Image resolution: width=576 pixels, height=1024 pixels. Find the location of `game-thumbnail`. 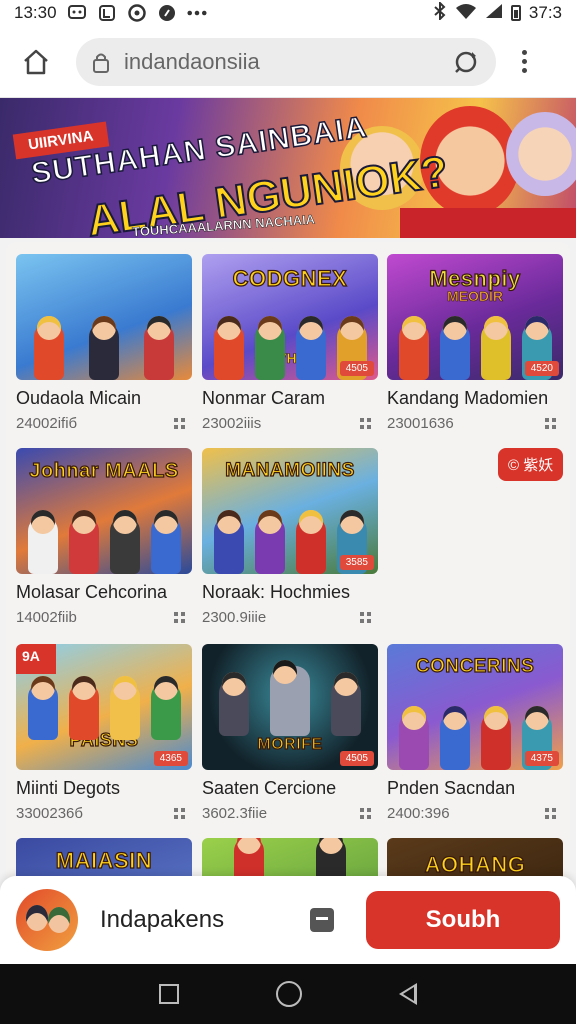

game-thumbnail is located at coordinates (104, 317).